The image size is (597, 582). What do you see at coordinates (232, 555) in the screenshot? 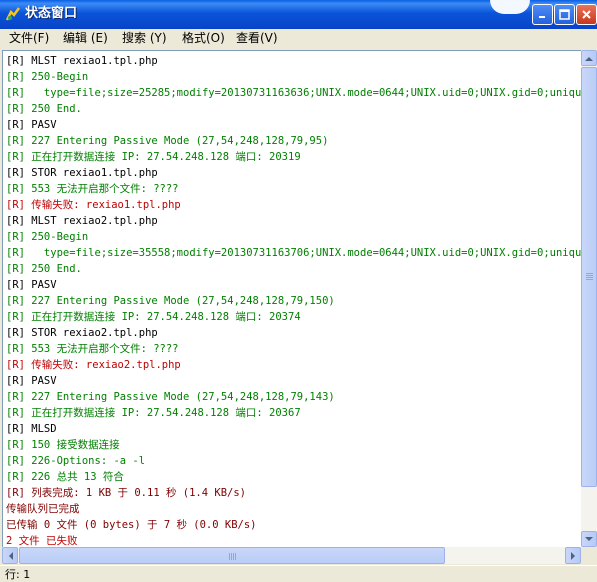
I see `horizontal-scroll-thumb` at bounding box center [232, 555].